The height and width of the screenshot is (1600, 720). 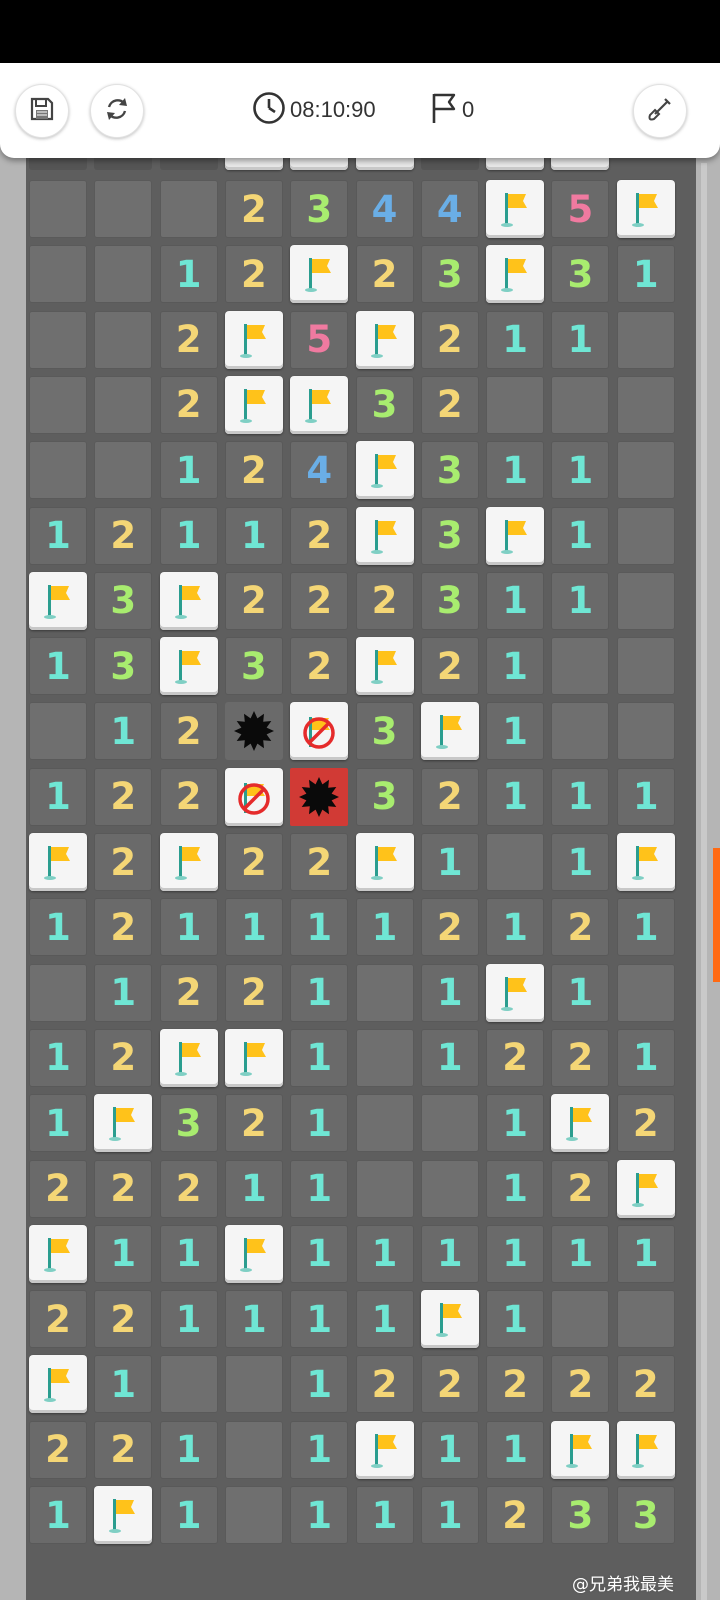 I want to click on empty-cell-r10-c7, so click(x=515, y=862).